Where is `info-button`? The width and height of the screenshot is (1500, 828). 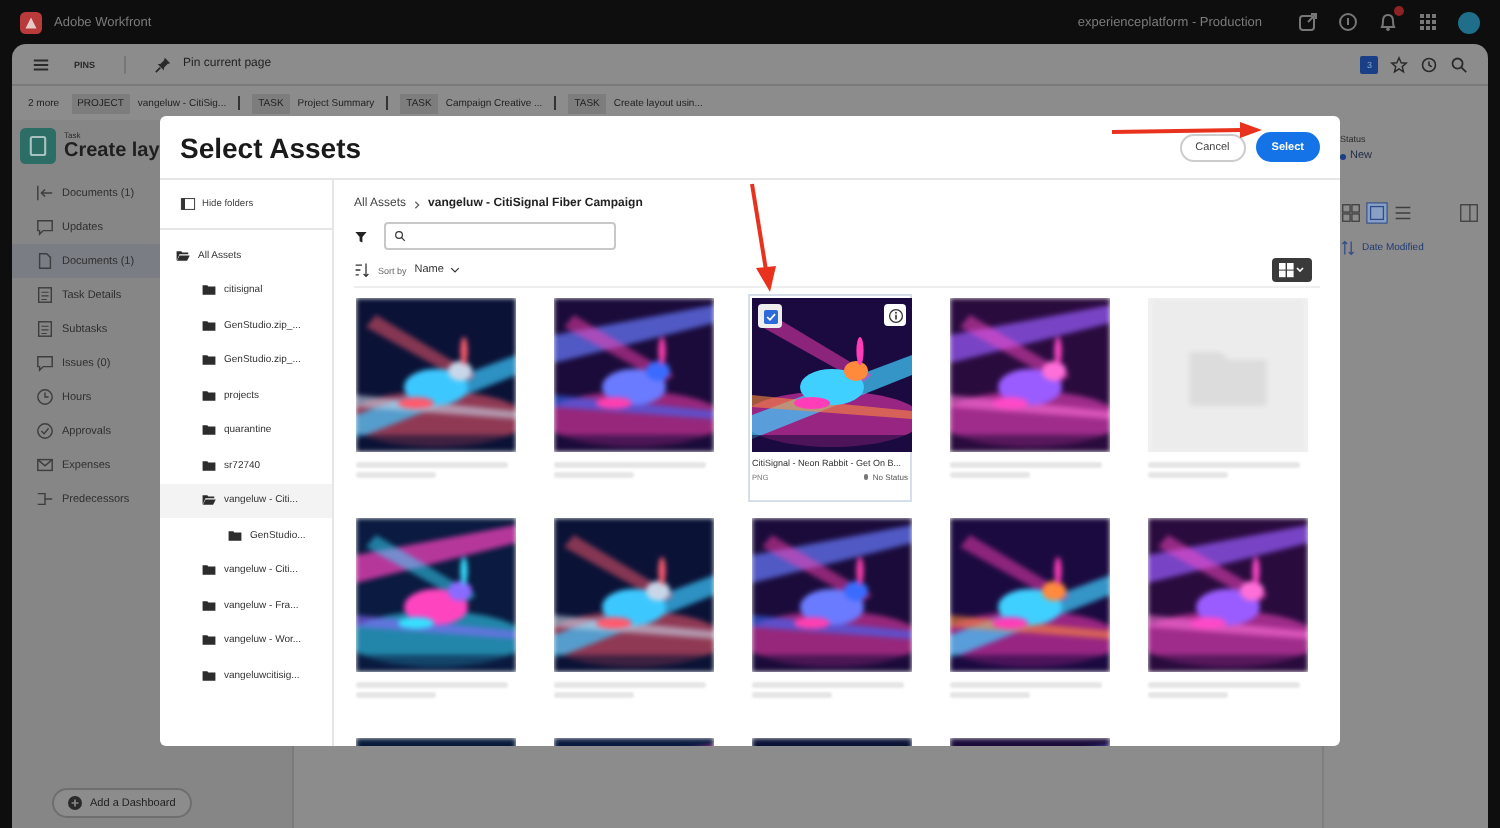
info-button is located at coordinates (895, 315).